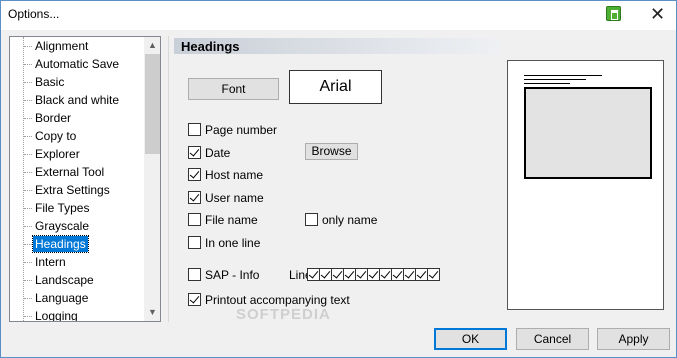 The height and width of the screenshot is (358, 677). Describe the element at coordinates (69, 172) in the screenshot. I see `tree-item: External Tool` at that location.